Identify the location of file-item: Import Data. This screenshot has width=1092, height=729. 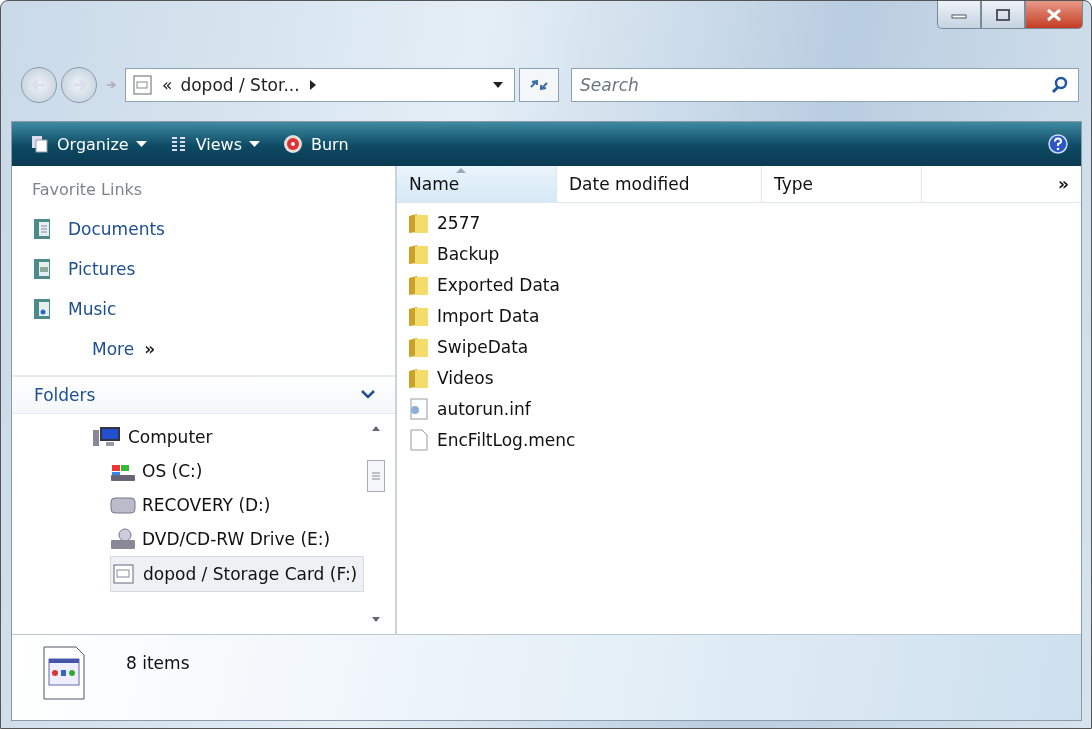
(744, 315).